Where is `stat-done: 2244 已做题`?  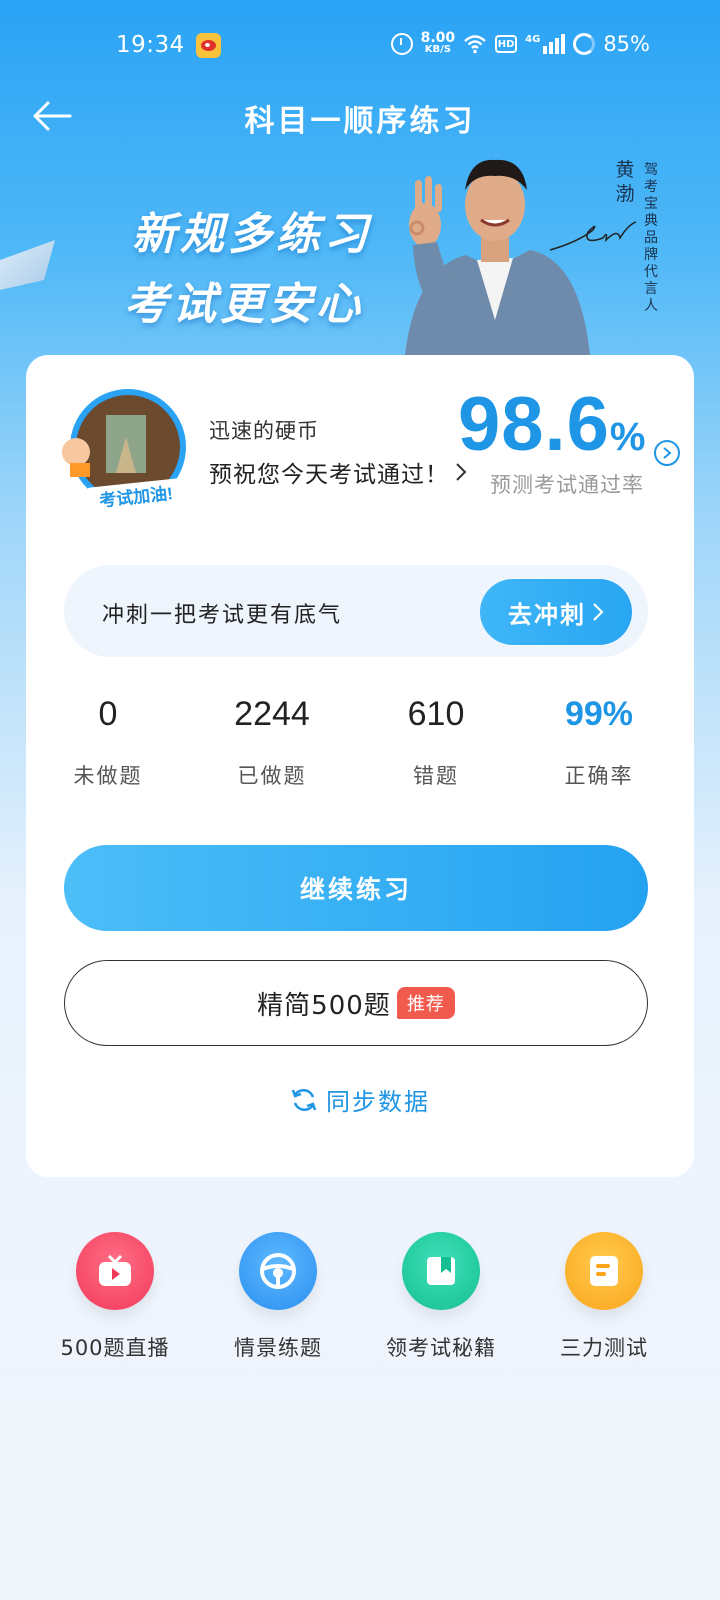
stat-done: 2244 已做题 is located at coordinates (272, 742).